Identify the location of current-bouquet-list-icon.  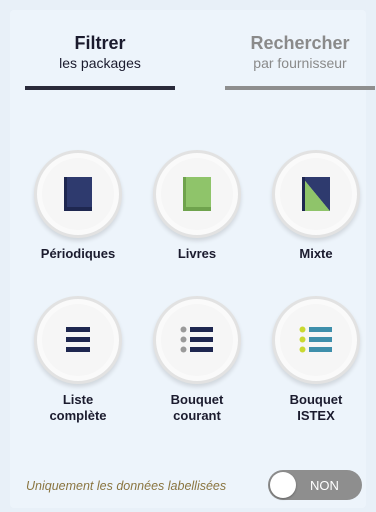
(196, 339).